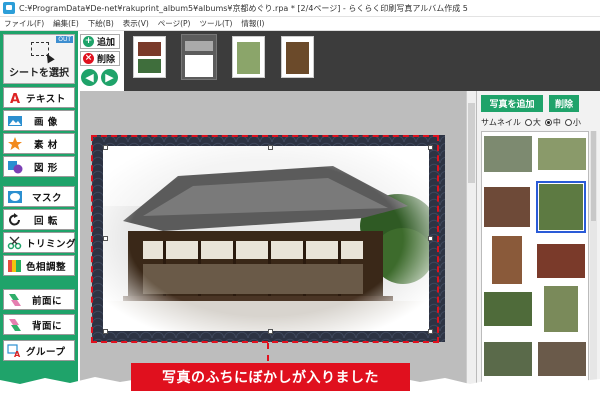 This screenshot has width=600, height=394. Describe the element at coordinates (46, 145) in the screenshot. I see `material-tool-label: 素 材` at that location.